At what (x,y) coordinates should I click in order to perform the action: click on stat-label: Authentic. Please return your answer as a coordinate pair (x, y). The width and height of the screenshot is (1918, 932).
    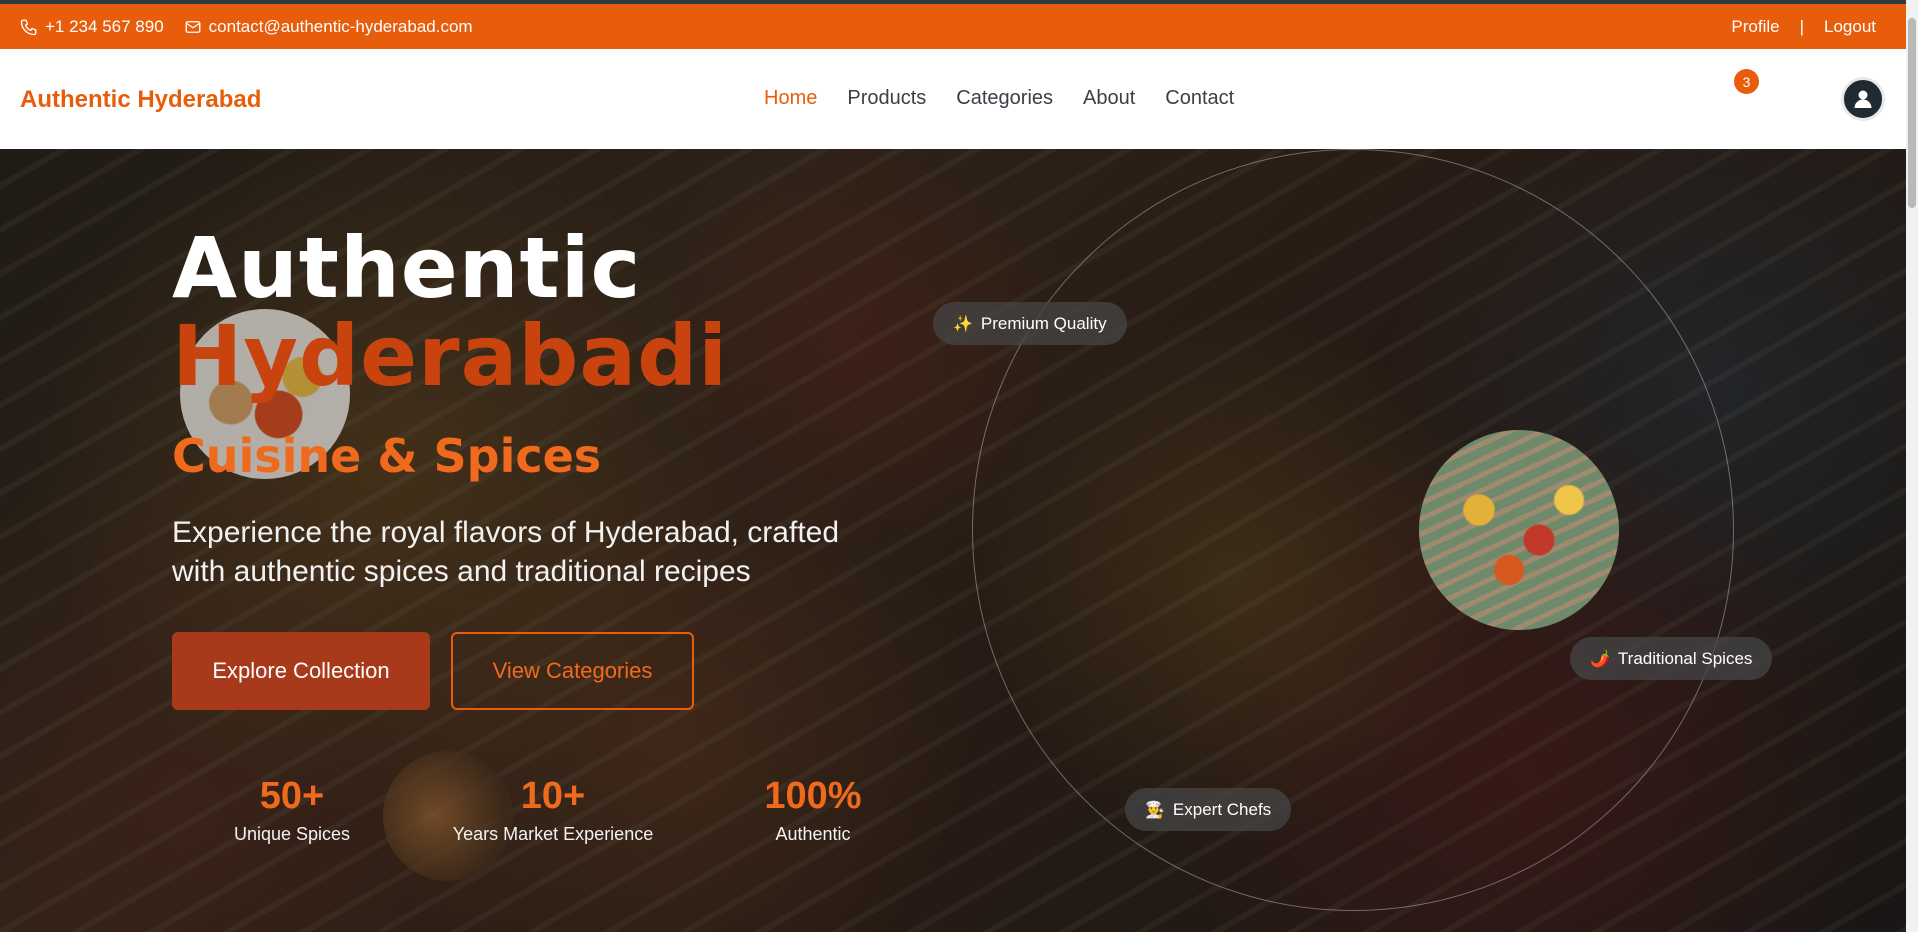
    Looking at the image, I should click on (813, 834).